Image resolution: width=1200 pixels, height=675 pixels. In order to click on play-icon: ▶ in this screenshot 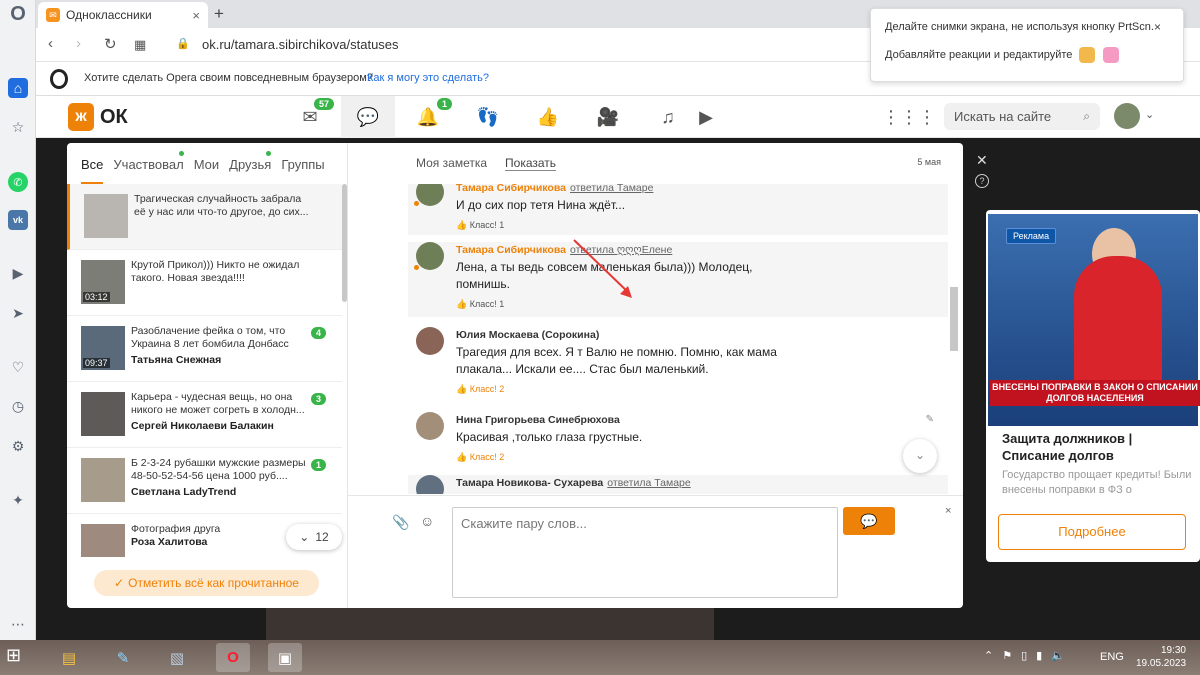, I will do `click(706, 117)`.